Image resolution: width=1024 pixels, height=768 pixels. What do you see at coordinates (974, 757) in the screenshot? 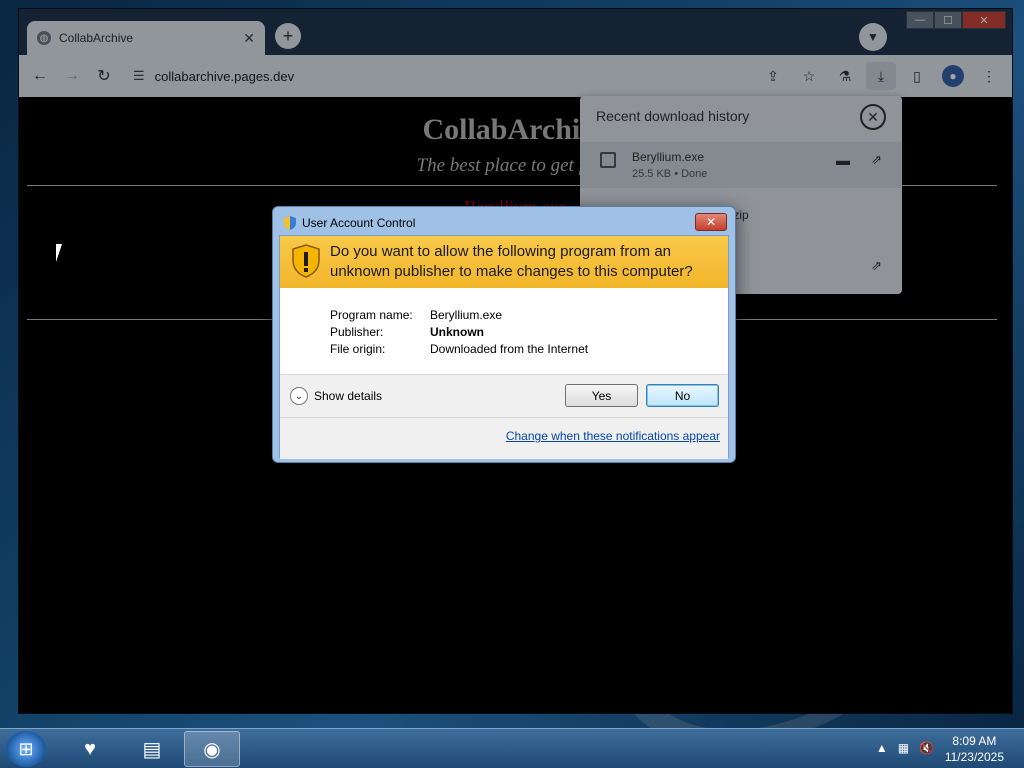
I see `clock-date: 11/23/2025` at bounding box center [974, 757].